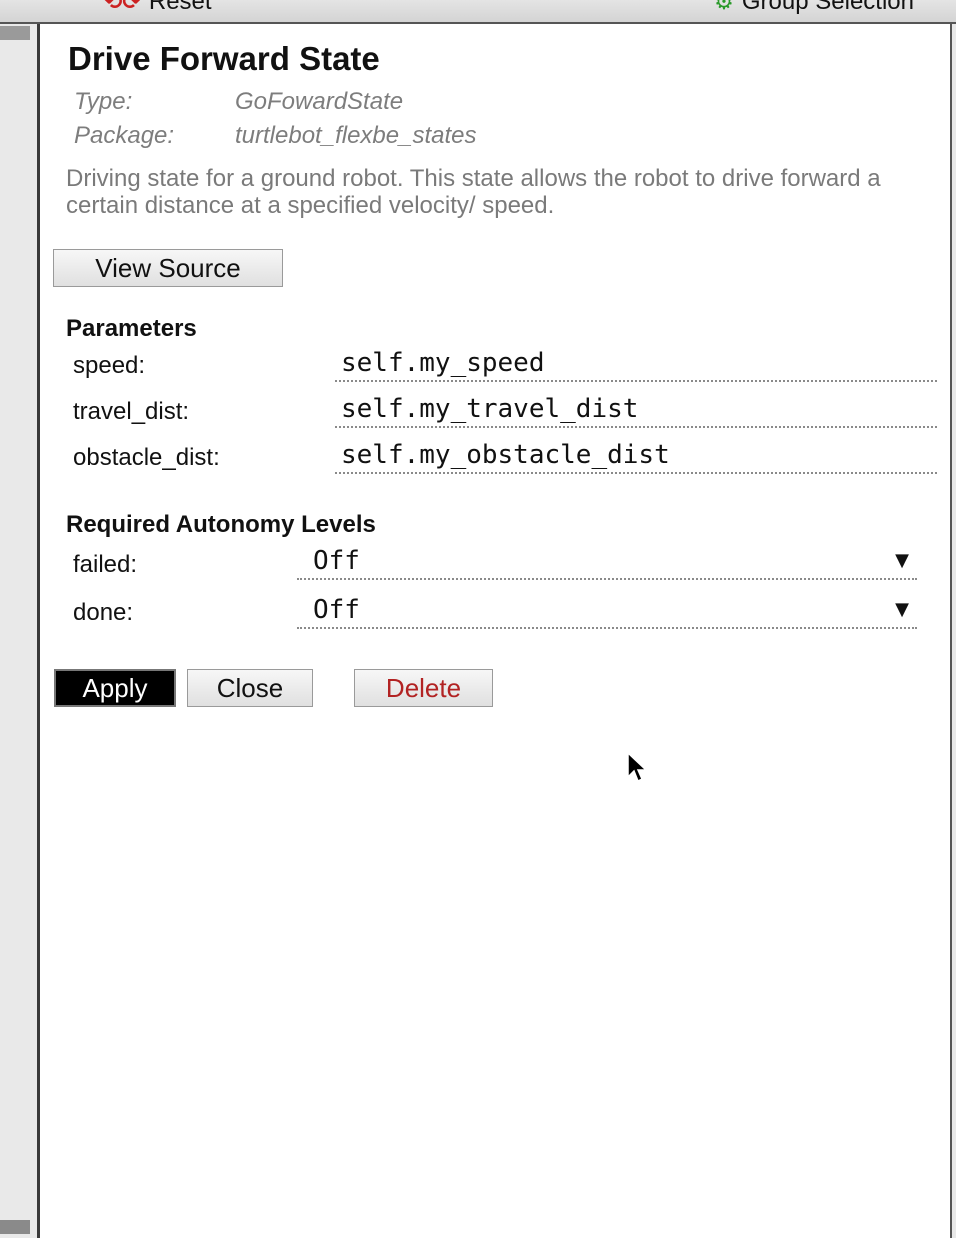  Describe the element at coordinates (224, 58) in the screenshot. I see `state-title: Drive Forward State` at that location.